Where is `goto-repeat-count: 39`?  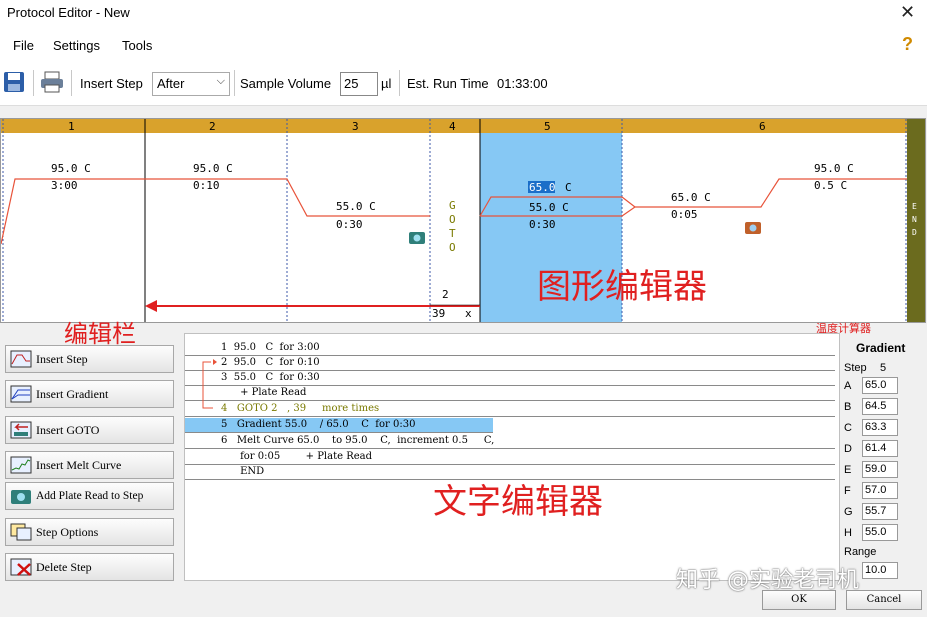 goto-repeat-count: 39 is located at coordinates (438, 313).